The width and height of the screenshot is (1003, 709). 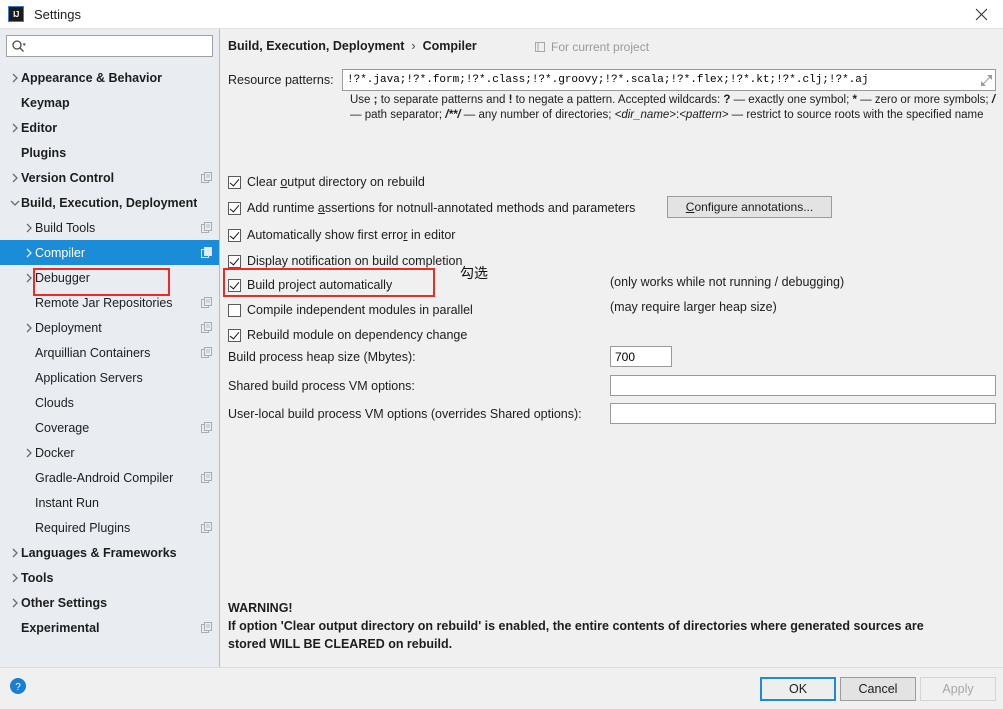 I want to click on sidebar-item-required-plugins: Required Plugins, so click(x=109, y=527).